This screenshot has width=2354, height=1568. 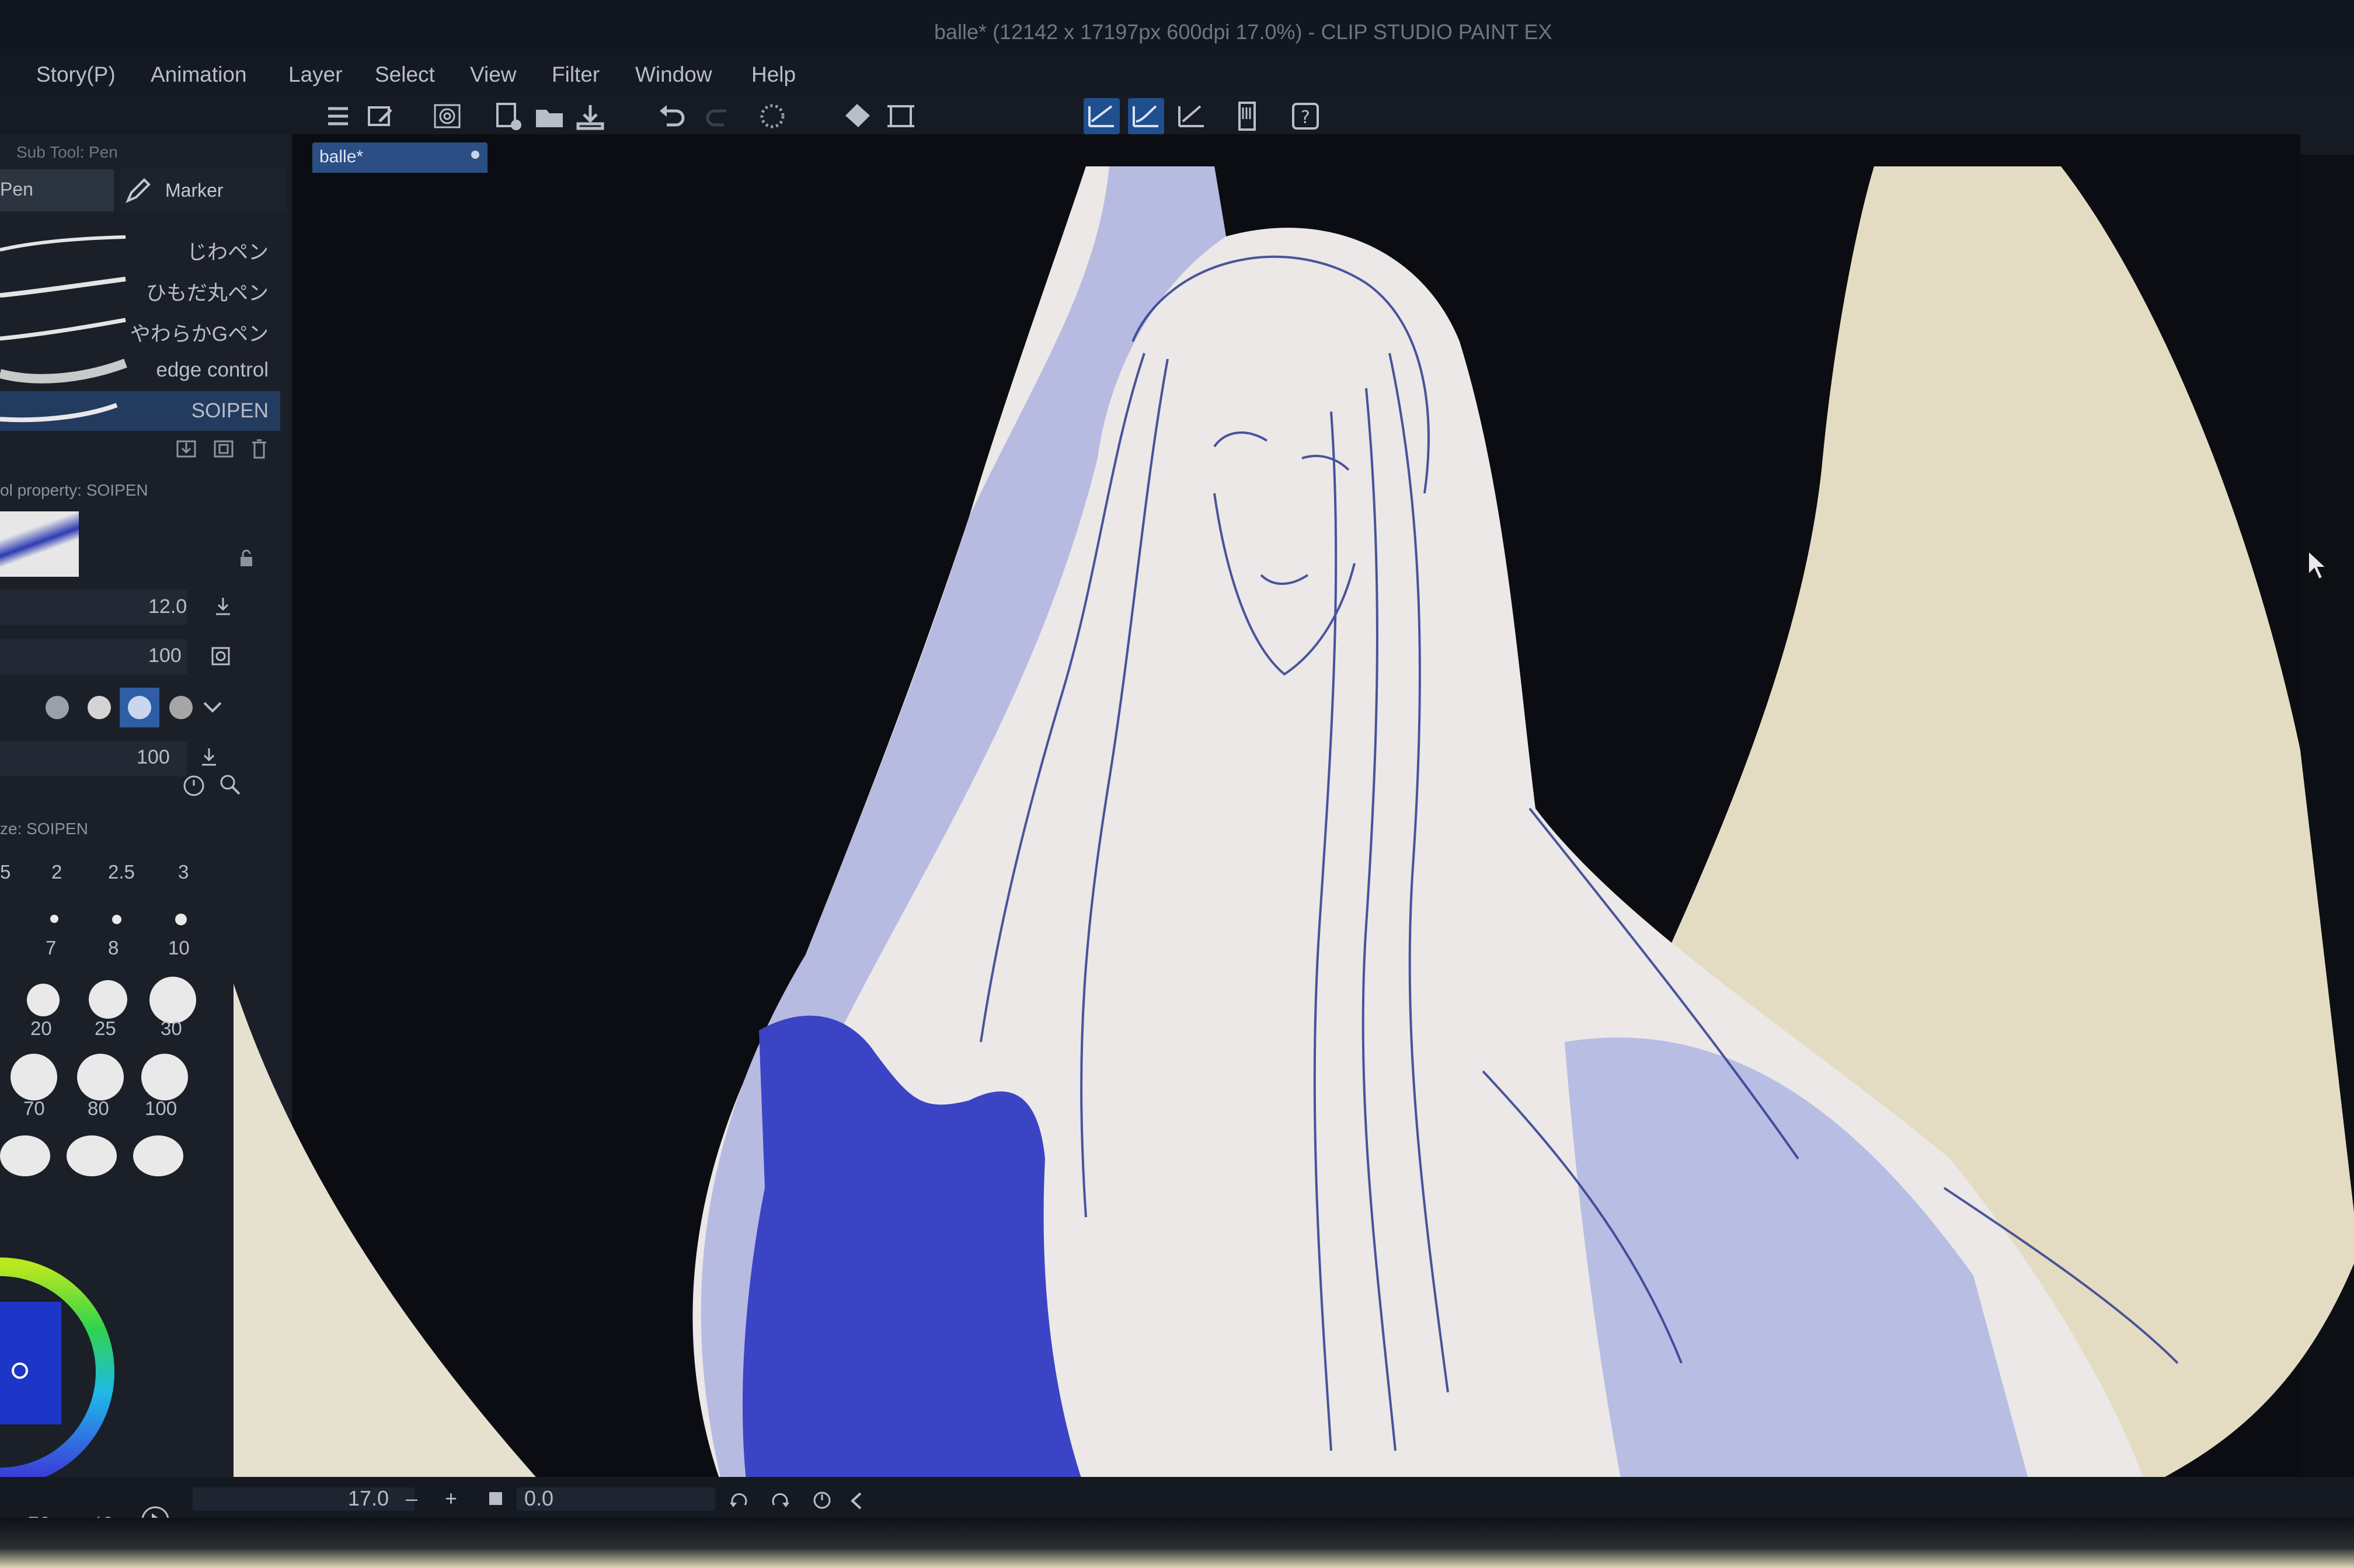 I want to click on transform-icon, so click(x=901, y=116).